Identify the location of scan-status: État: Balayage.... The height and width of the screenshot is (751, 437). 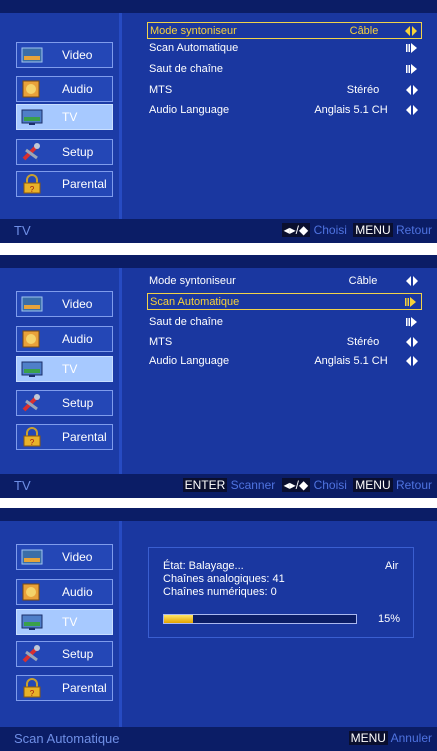
(203, 566).